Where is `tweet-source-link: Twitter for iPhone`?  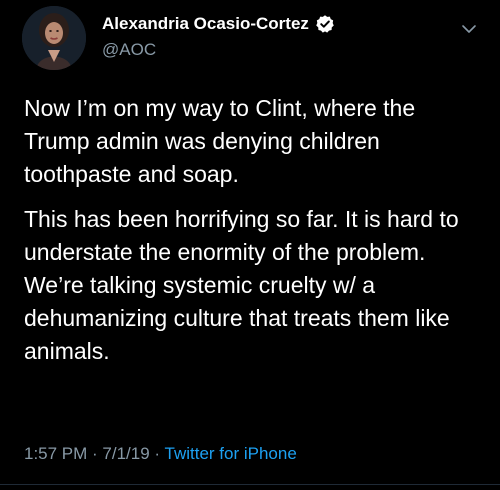 tweet-source-link: Twitter for iPhone is located at coordinates (231, 453).